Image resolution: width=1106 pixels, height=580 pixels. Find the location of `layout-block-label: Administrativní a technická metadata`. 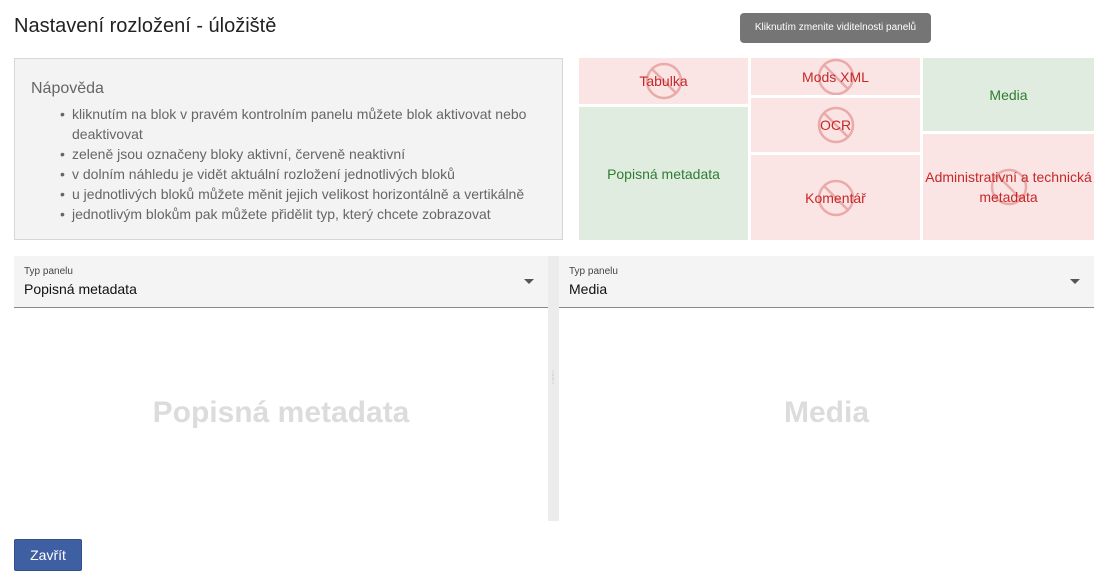

layout-block-label: Administrativní a technická metadata is located at coordinates (1008, 187).